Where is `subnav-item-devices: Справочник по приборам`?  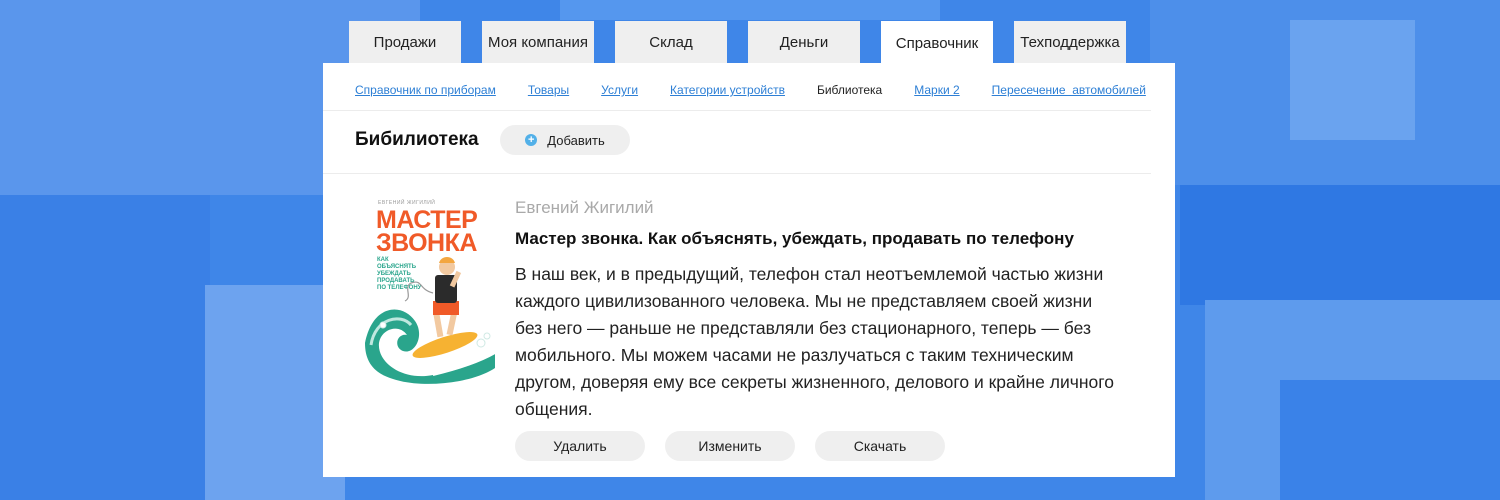 subnav-item-devices: Справочник по приборам is located at coordinates (425, 90).